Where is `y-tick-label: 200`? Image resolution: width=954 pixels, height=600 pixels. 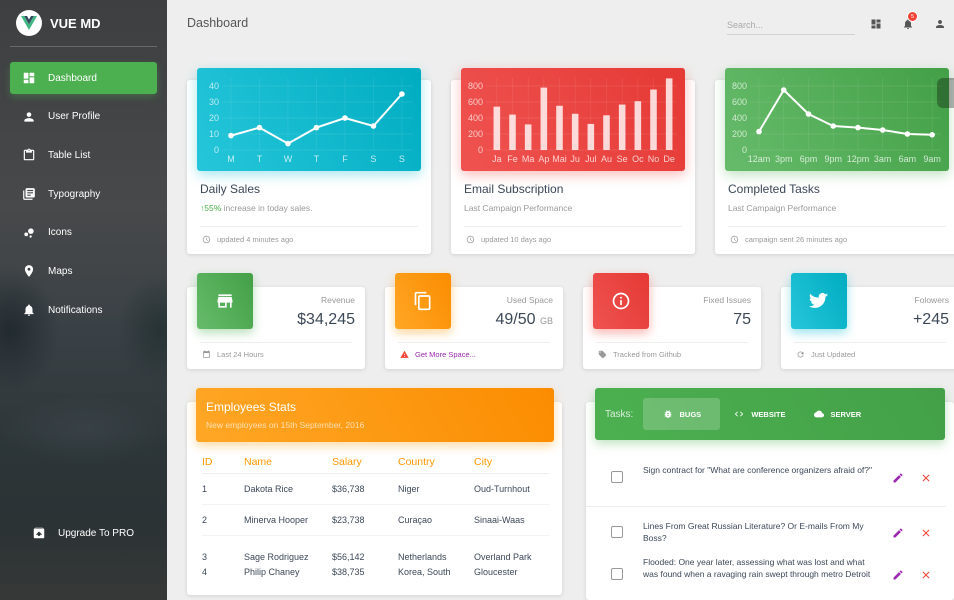
y-tick-label: 200 is located at coordinates (739, 134).